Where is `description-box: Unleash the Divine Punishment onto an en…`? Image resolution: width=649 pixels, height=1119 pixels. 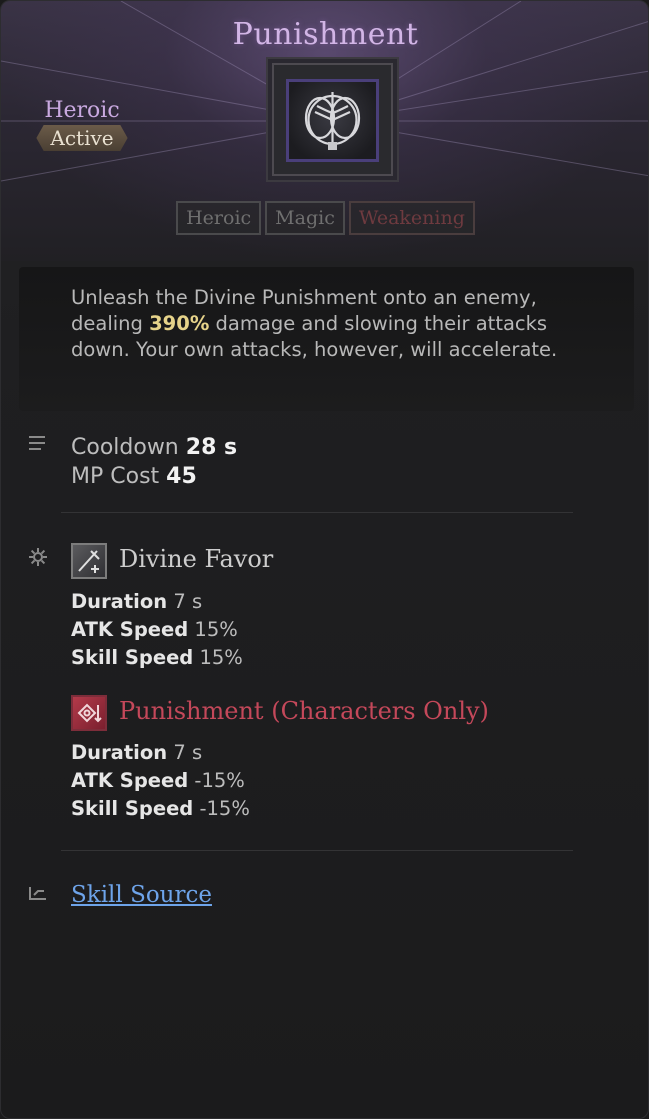
description-box: Unleash the Divine Punishment onto an en… is located at coordinates (326, 339).